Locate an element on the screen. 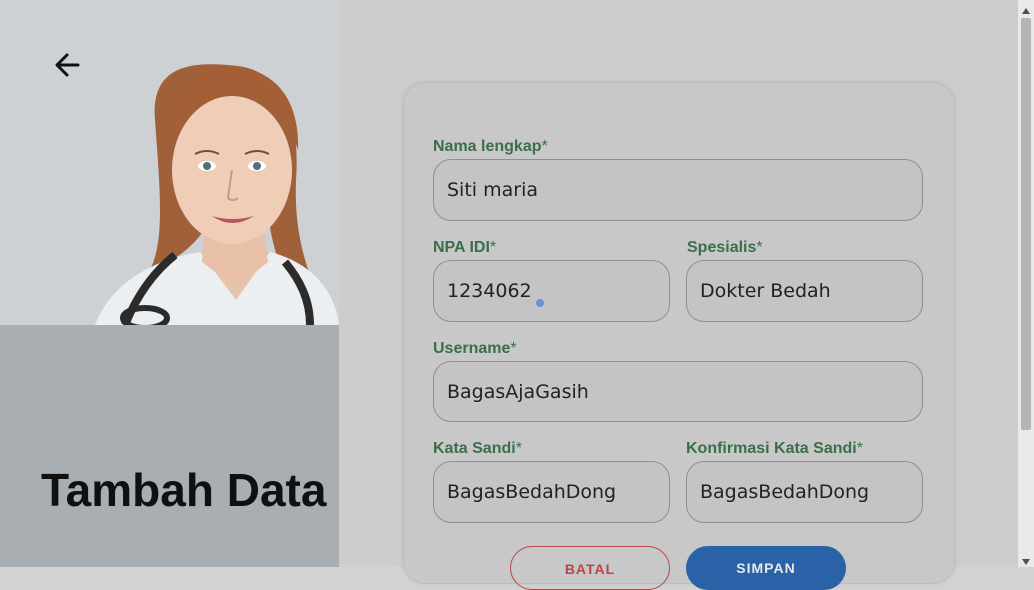 The width and height of the screenshot is (1034, 590). nama-lengkap-label-text: Nama lengkap is located at coordinates (487, 146).